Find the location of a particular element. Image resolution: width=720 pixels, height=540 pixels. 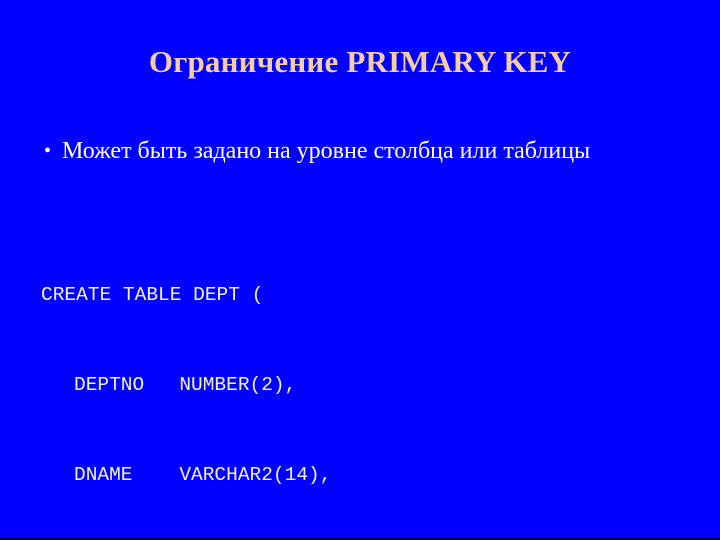

code-line: DNAME VARCHAR2(14), is located at coordinates (203, 475).